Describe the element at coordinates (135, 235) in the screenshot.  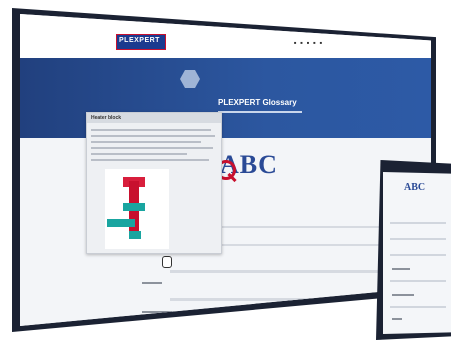
I see `part-tip-shape` at that location.